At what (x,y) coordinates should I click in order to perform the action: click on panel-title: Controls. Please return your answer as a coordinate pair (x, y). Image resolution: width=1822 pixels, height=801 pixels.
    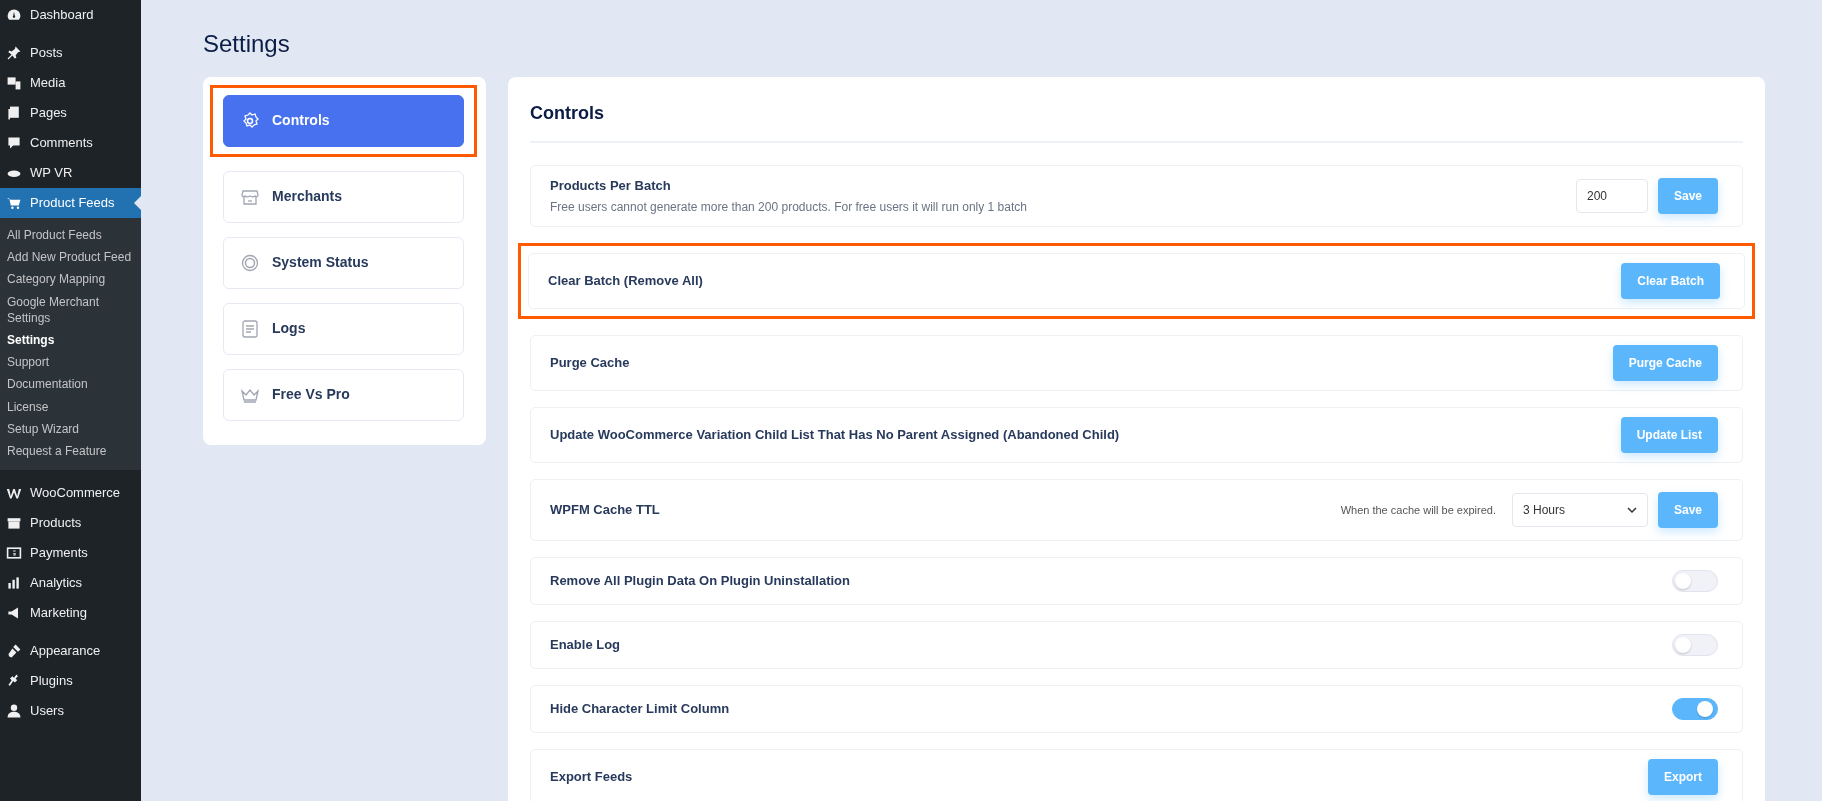
    Looking at the image, I should click on (1136, 118).